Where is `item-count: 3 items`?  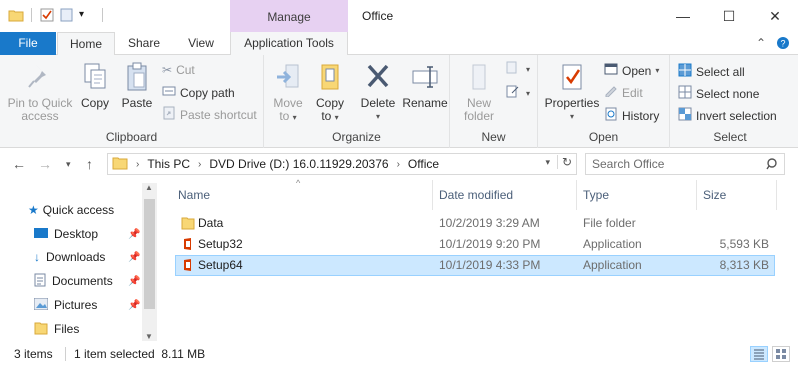 item-count: 3 items is located at coordinates (33, 354).